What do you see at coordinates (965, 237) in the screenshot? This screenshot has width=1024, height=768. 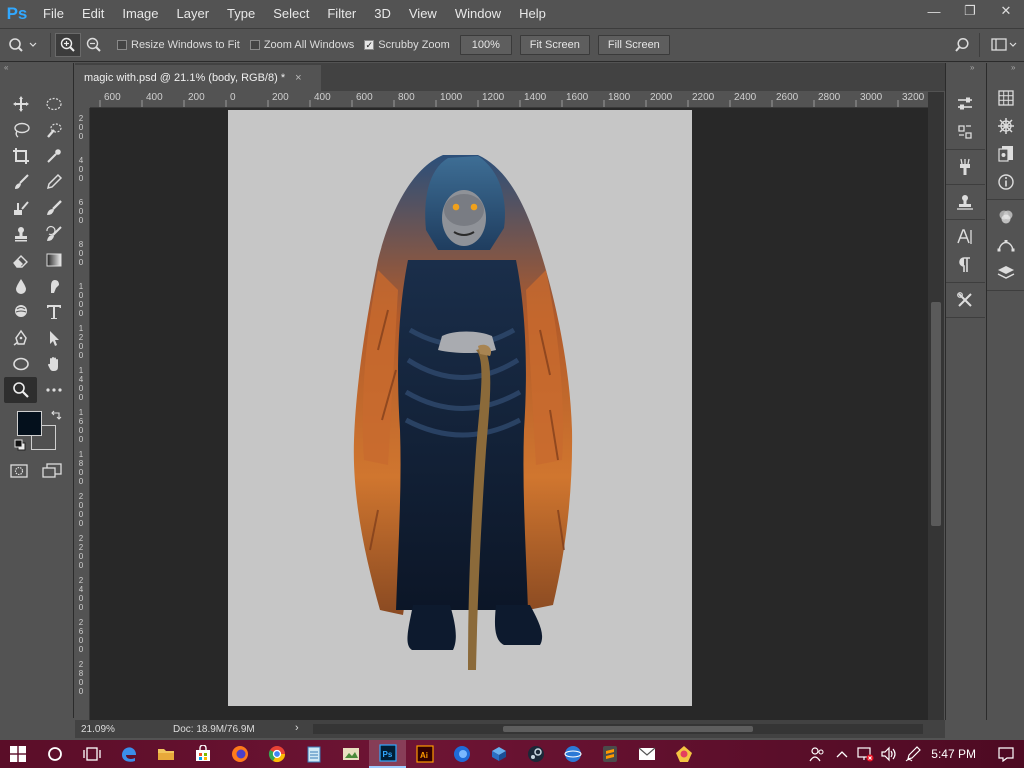 I see `character-panel-icon` at bounding box center [965, 237].